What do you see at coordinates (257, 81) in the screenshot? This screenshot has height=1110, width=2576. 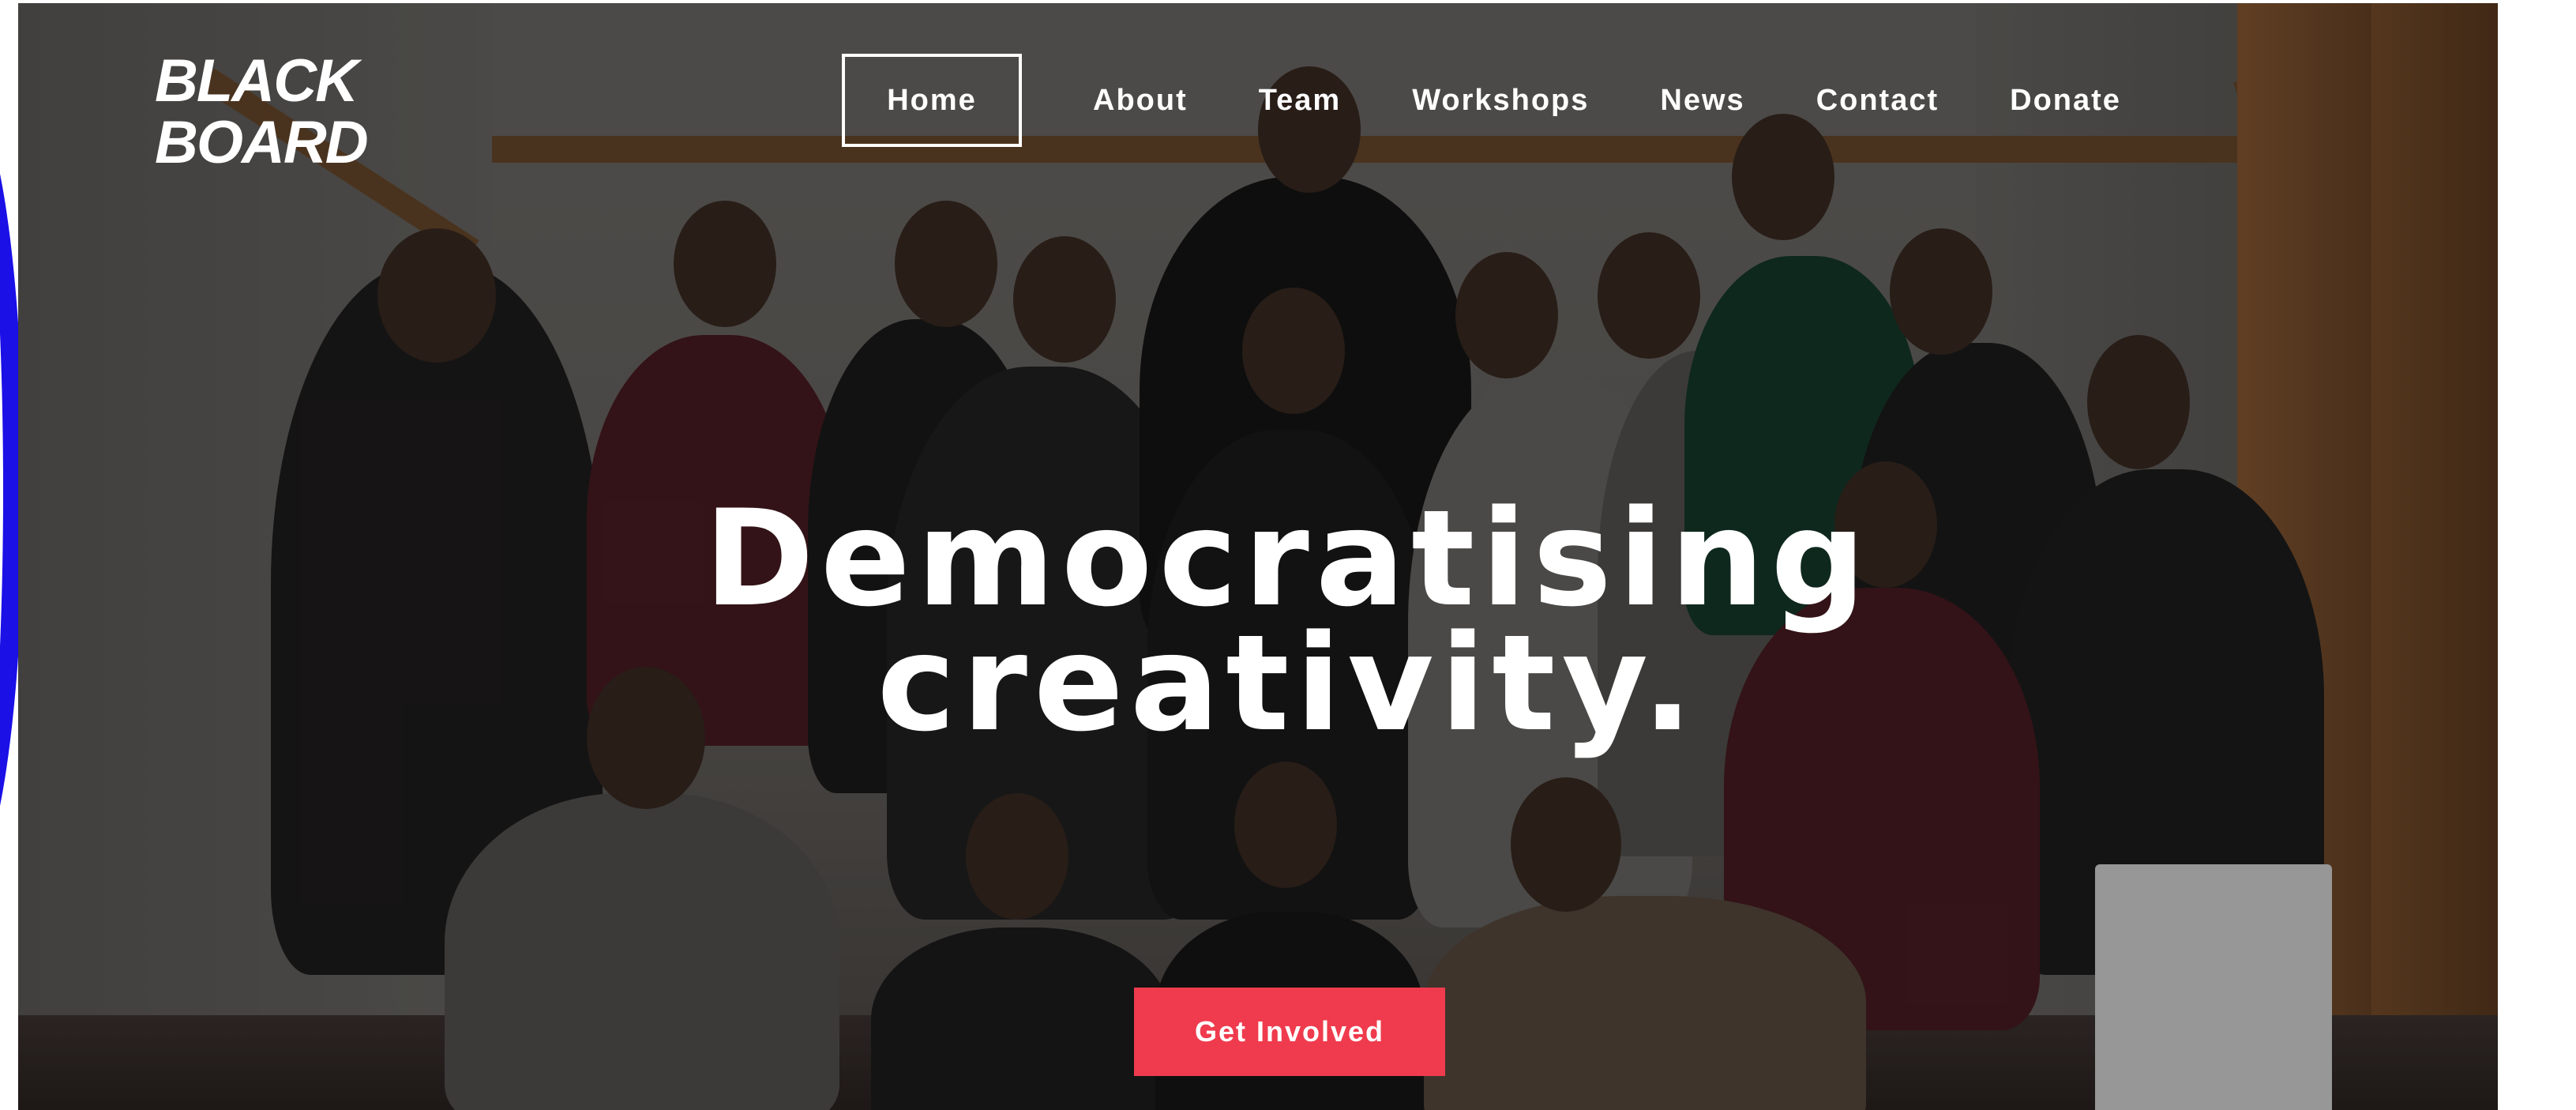 I see `logo-line1: BLACK` at bounding box center [257, 81].